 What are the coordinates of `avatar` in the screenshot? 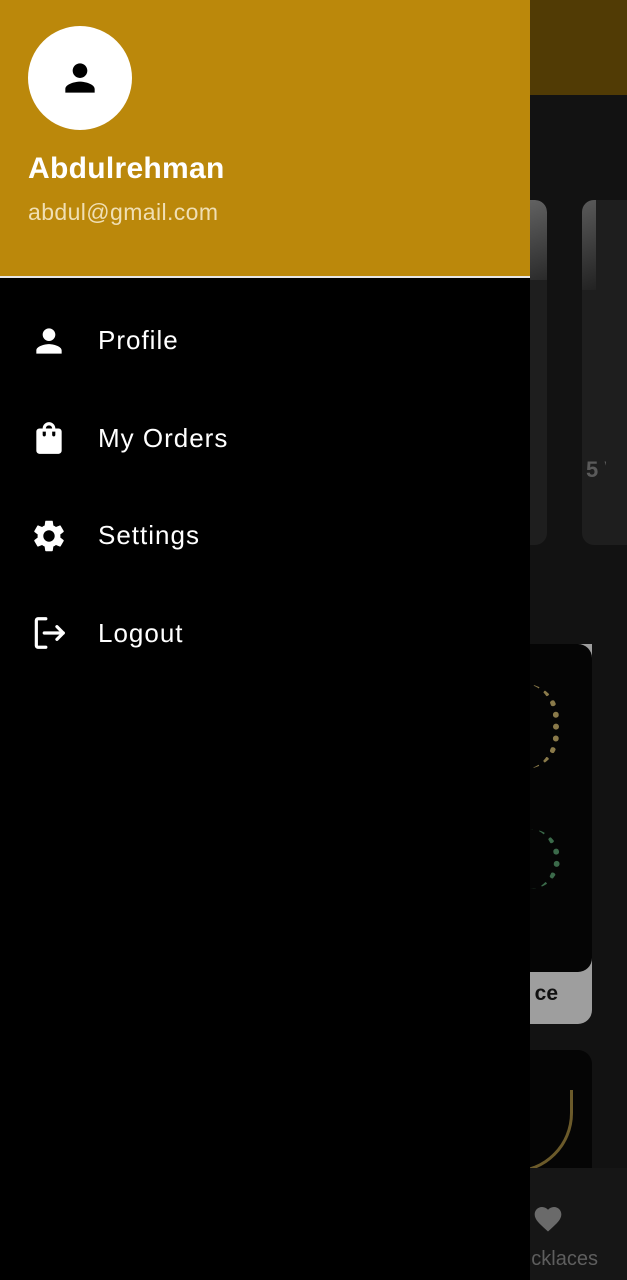 It's located at (80, 78).